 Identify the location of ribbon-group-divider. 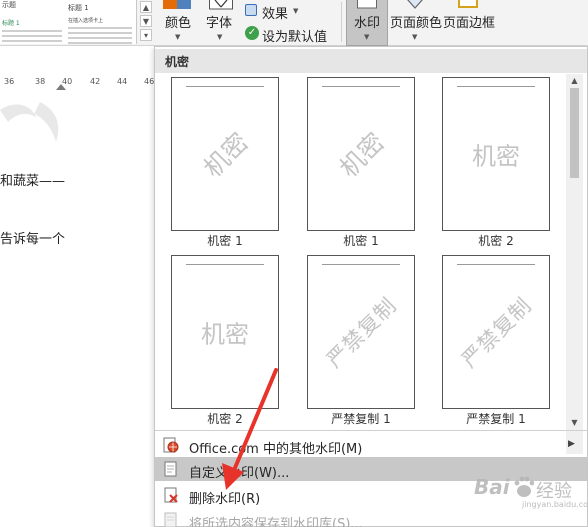
(341, 22).